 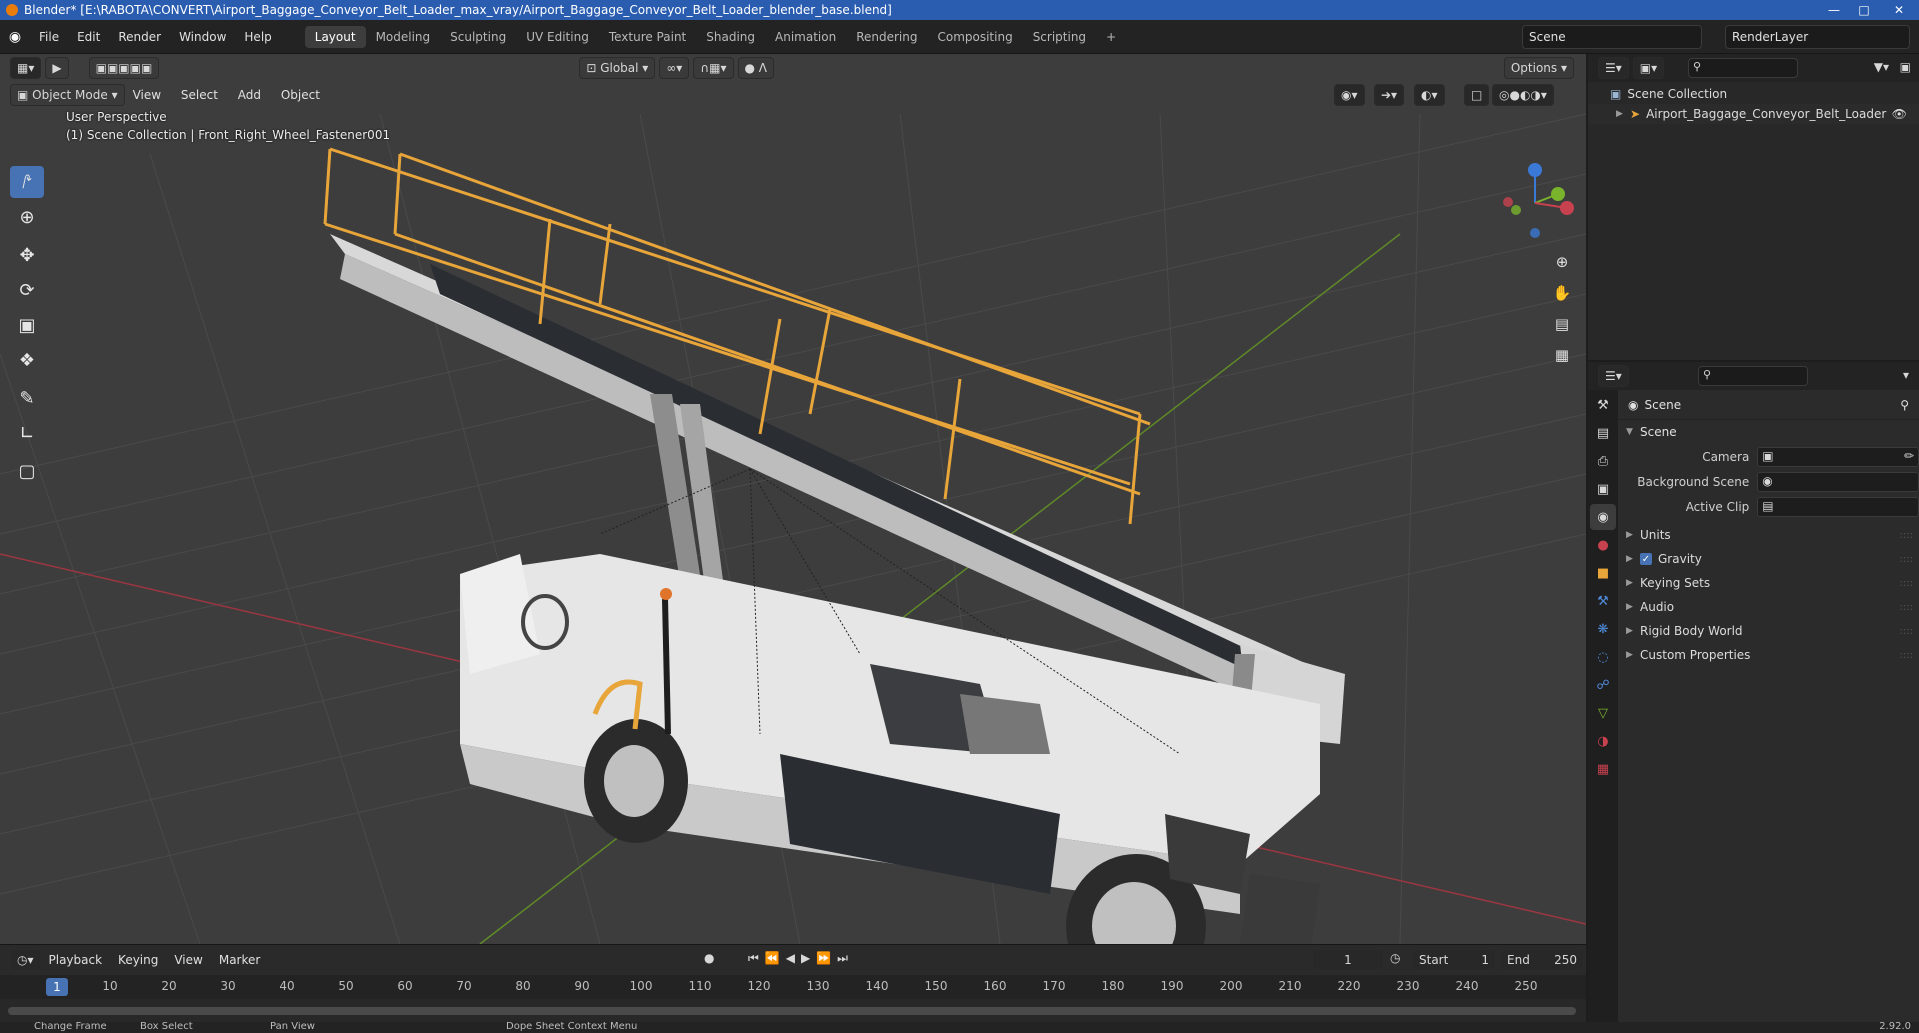 What do you see at coordinates (300, 95) in the screenshot?
I see `menu-object: Object` at bounding box center [300, 95].